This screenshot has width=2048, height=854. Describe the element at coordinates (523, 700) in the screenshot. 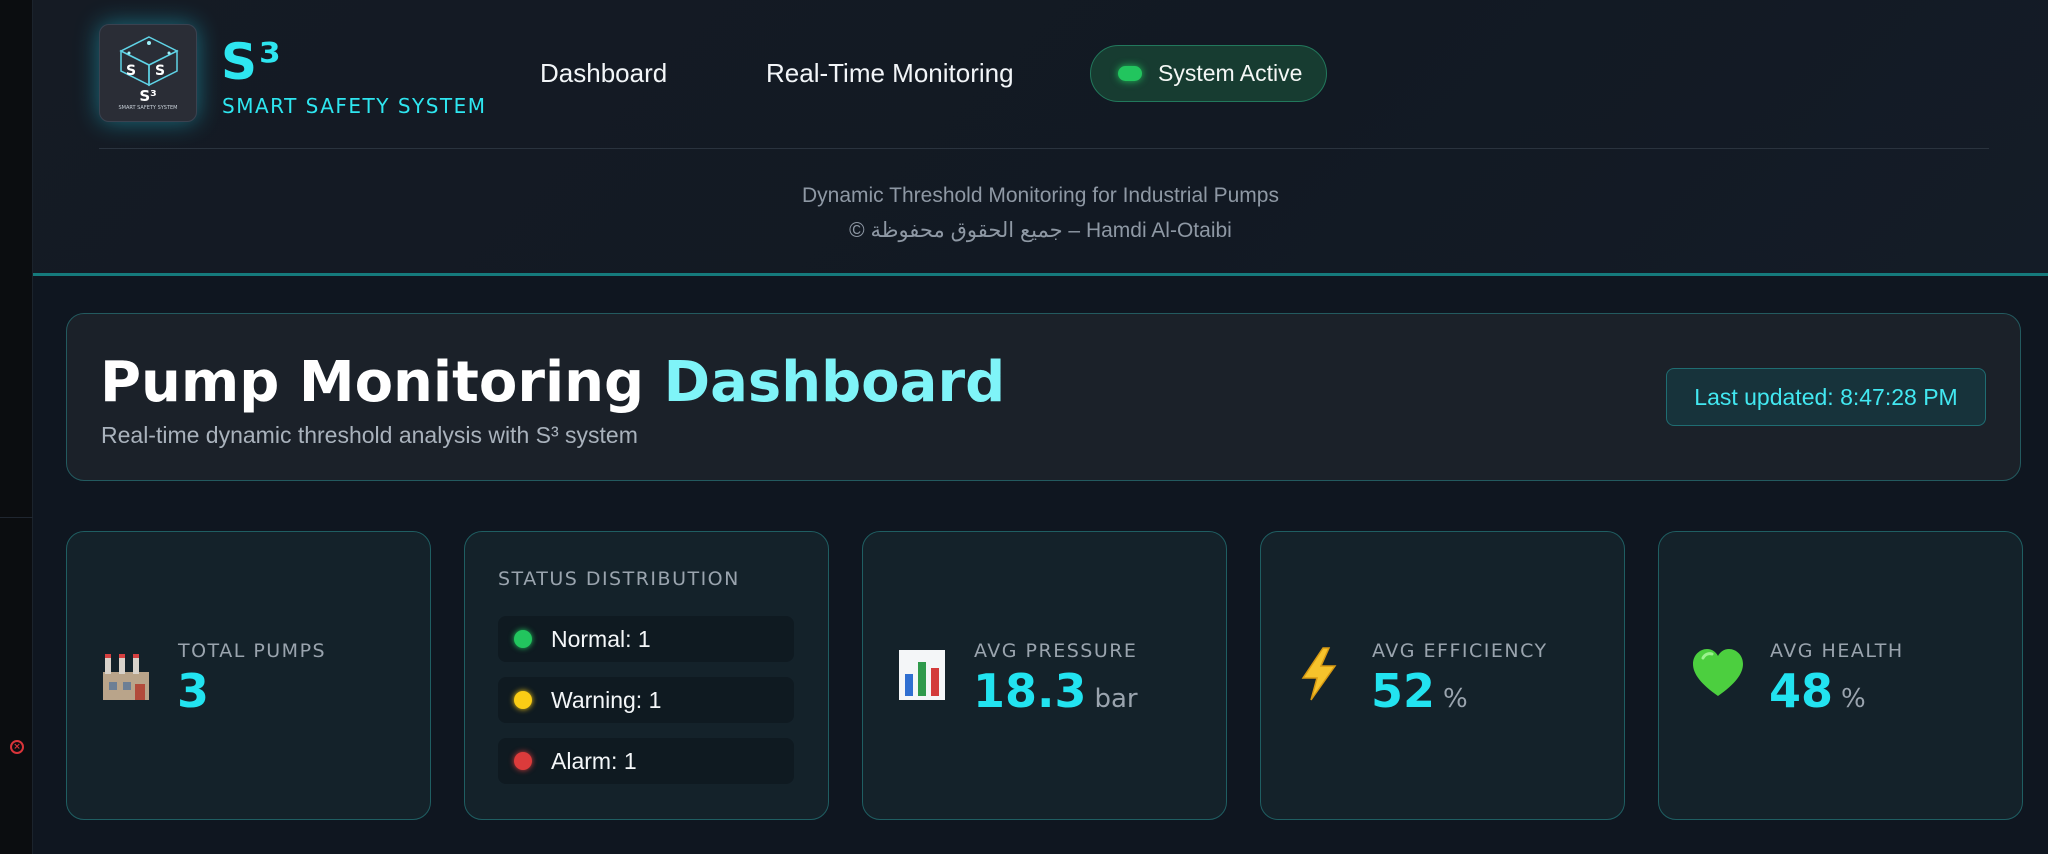

I see `warning-dot-icon` at that location.